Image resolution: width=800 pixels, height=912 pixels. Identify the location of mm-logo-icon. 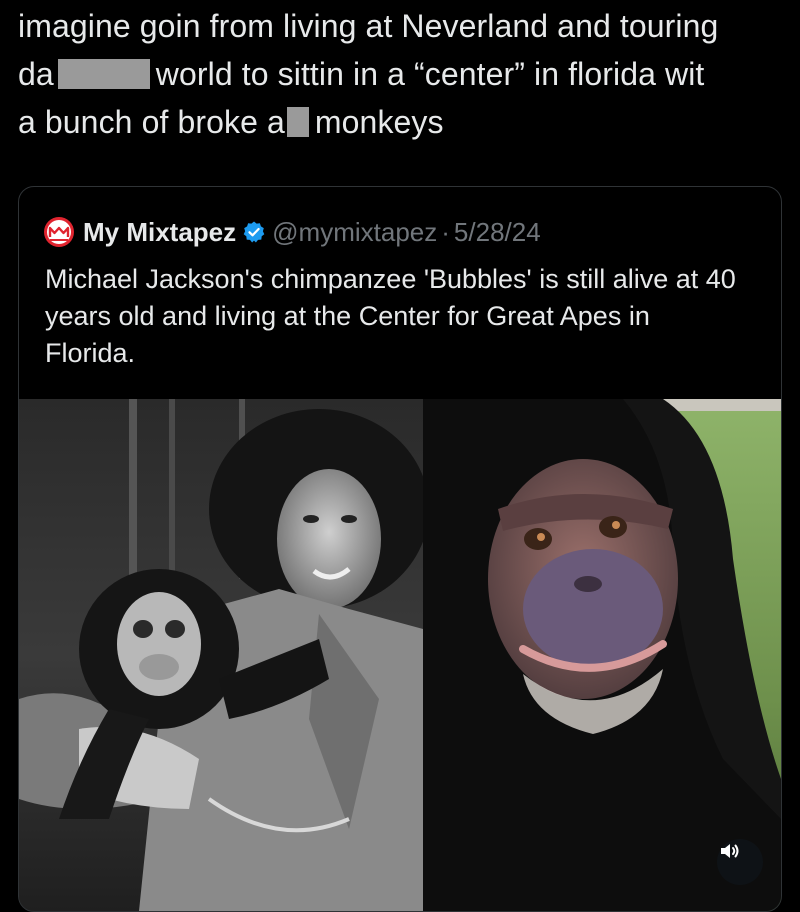
(59, 232).